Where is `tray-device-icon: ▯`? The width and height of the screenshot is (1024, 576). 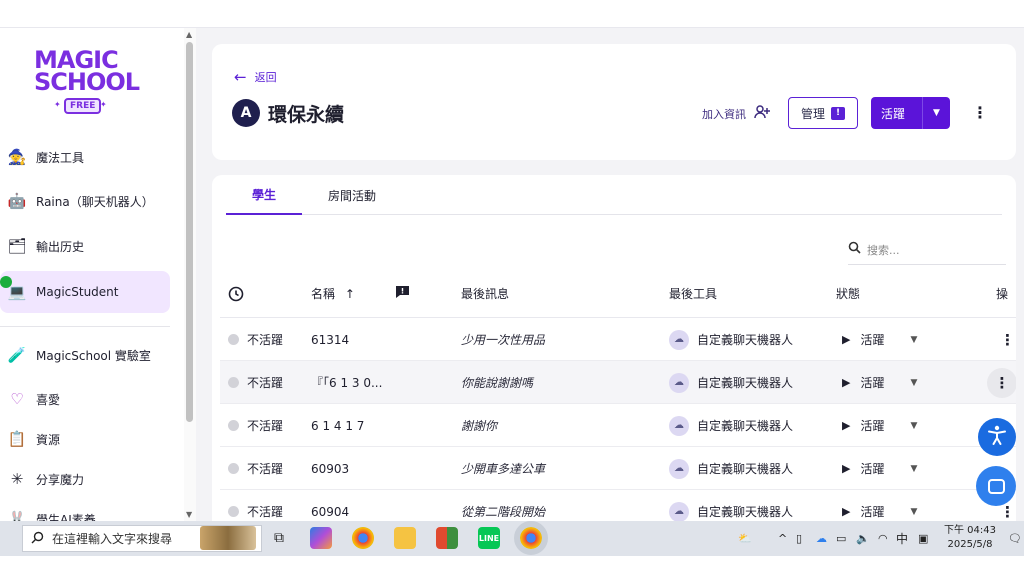 tray-device-icon: ▯ is located at coordinates (799, 538).